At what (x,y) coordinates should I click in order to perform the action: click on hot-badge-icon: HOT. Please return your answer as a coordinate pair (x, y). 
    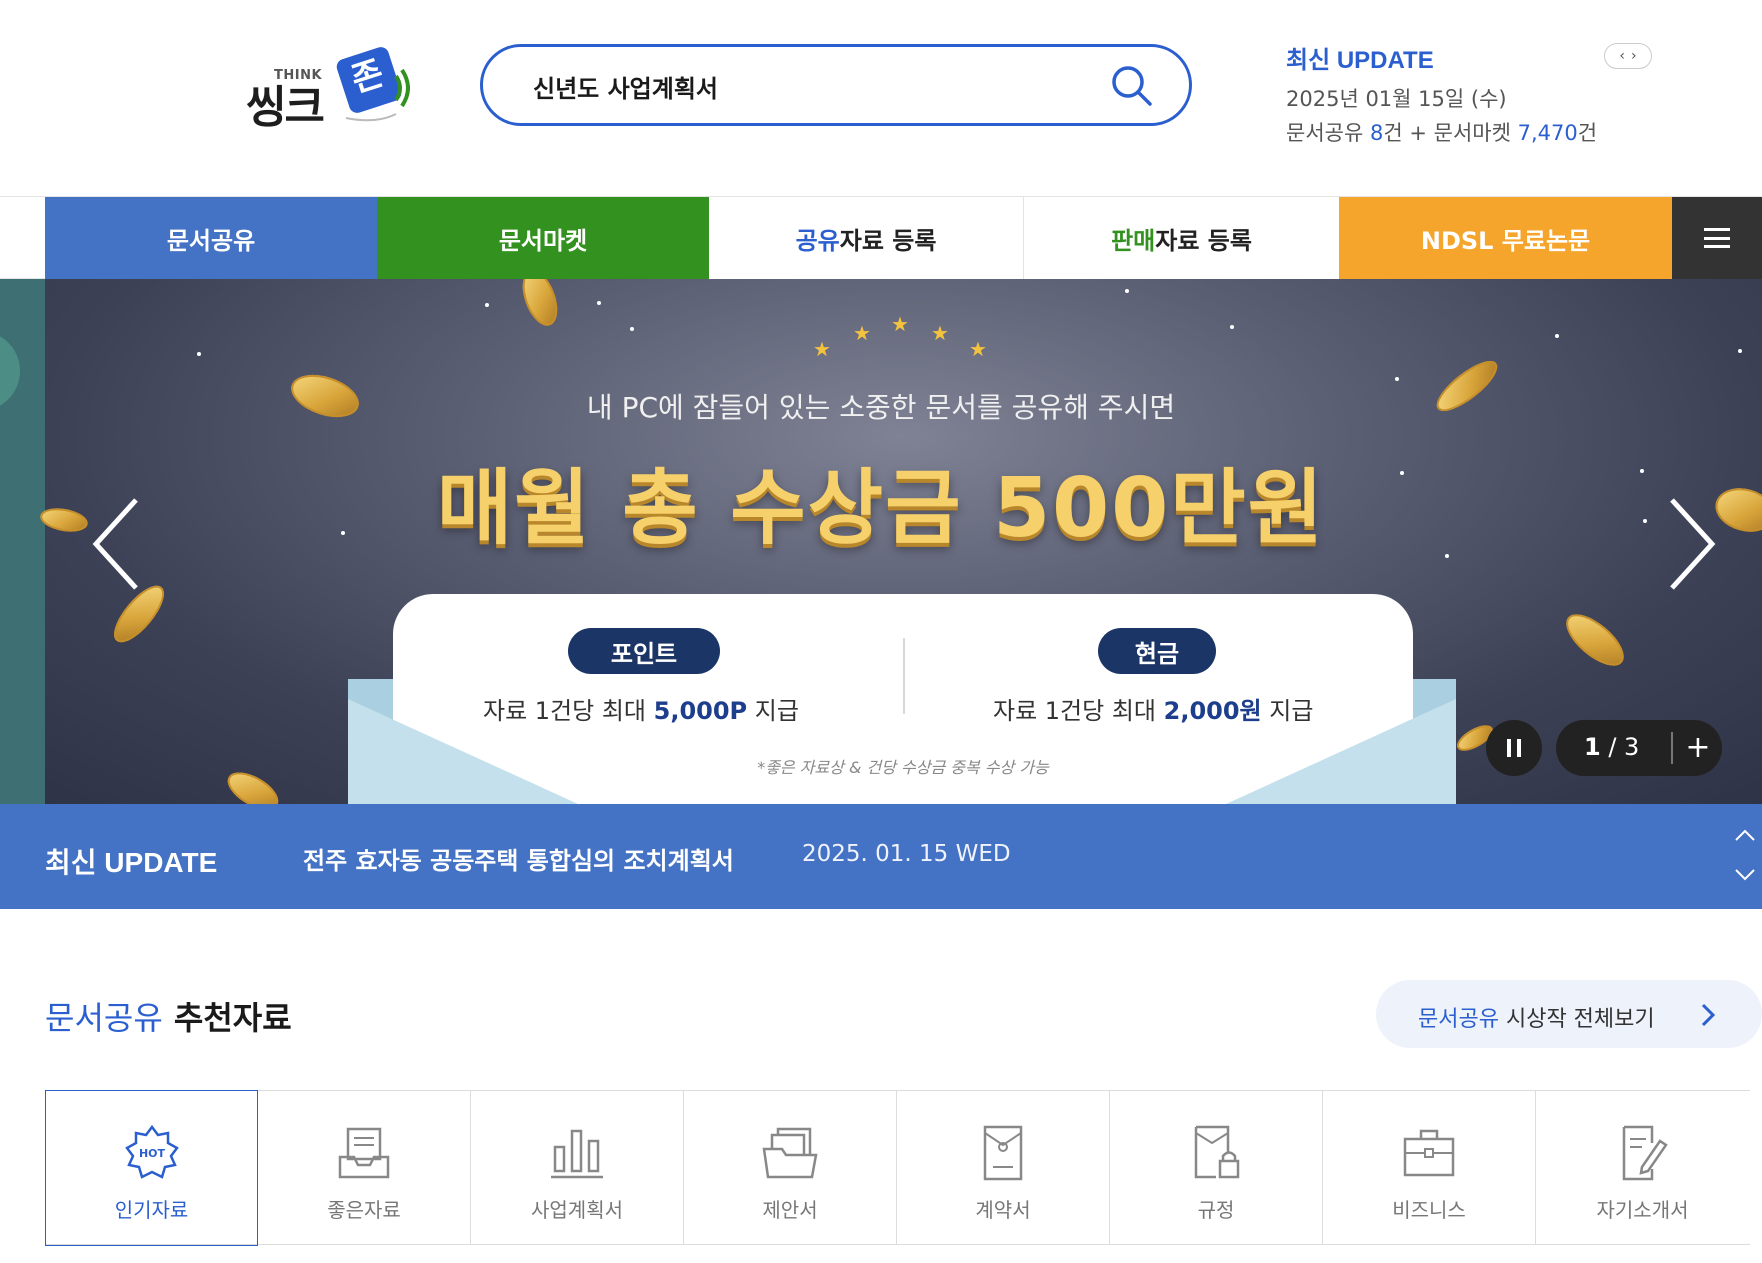
    Looking at the image, I should click on (152, 1151).